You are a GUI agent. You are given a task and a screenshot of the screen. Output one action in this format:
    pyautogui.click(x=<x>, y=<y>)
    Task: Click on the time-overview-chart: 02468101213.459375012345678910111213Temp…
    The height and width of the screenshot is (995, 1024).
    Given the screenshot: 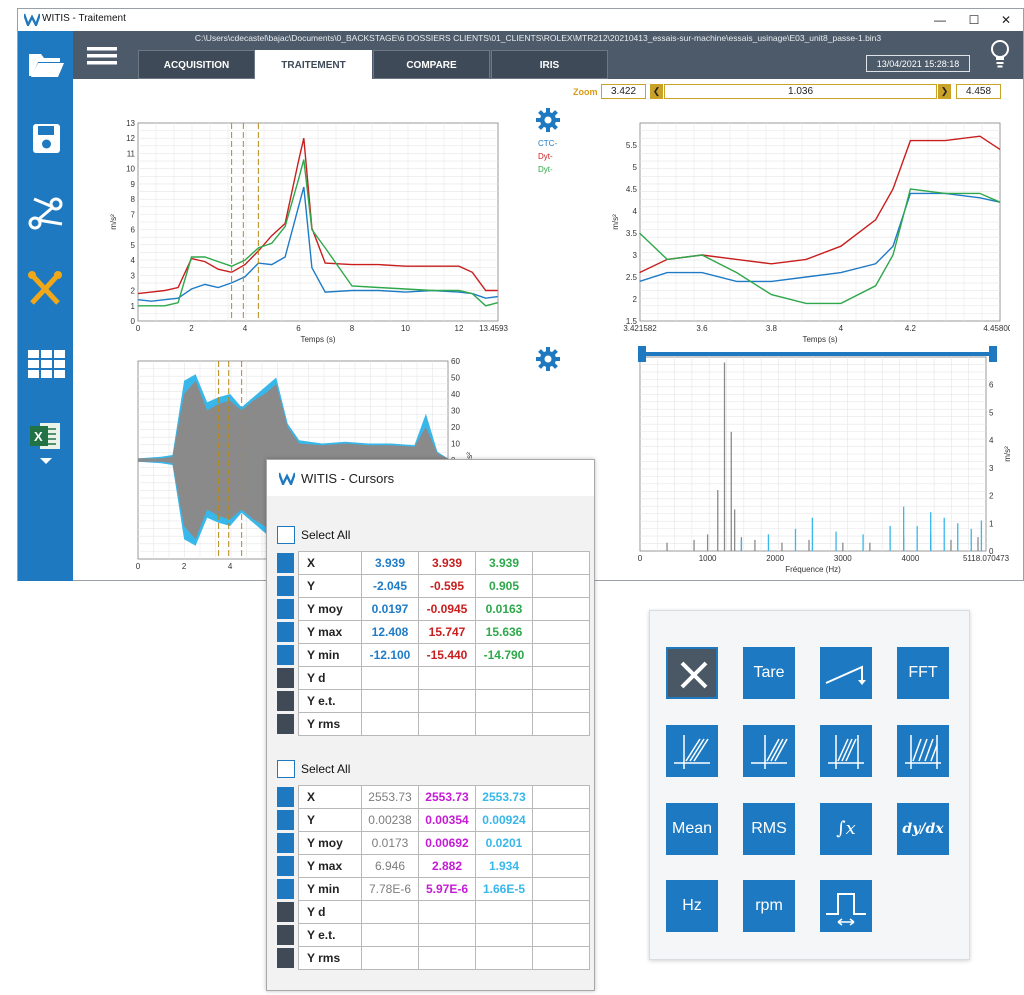 What is the action you would take?
    pyautogui.click(x=298, y=229)
    